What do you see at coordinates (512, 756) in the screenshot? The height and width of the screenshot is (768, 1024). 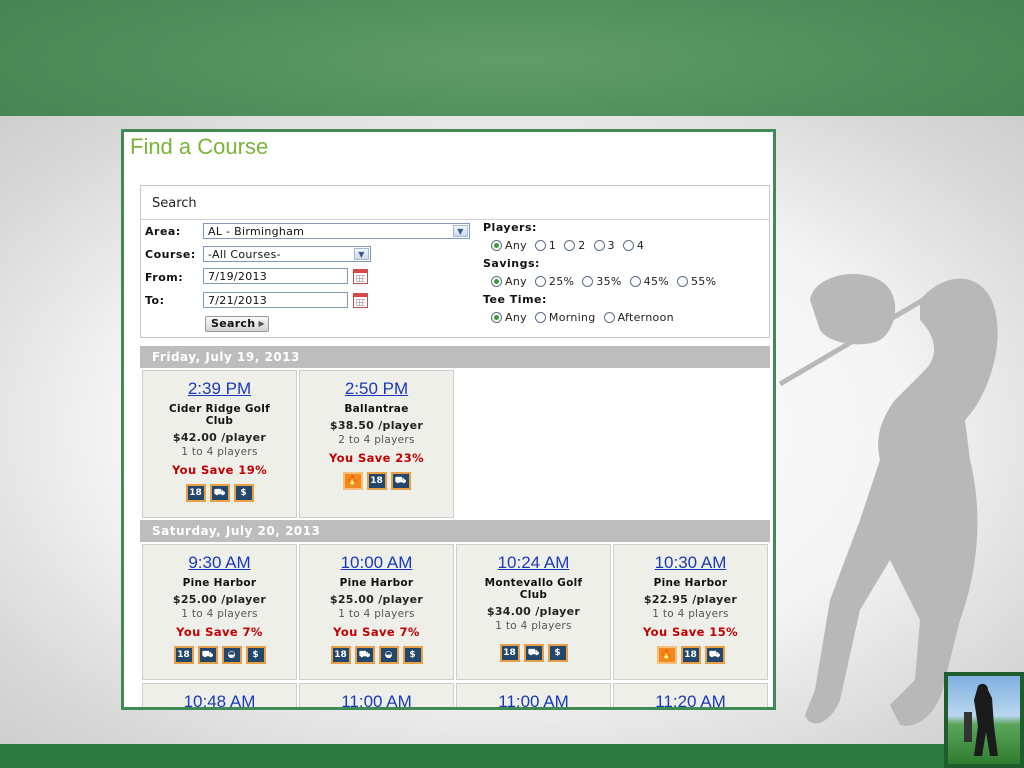 I see `footer-band` at bounding box center [512, 756].